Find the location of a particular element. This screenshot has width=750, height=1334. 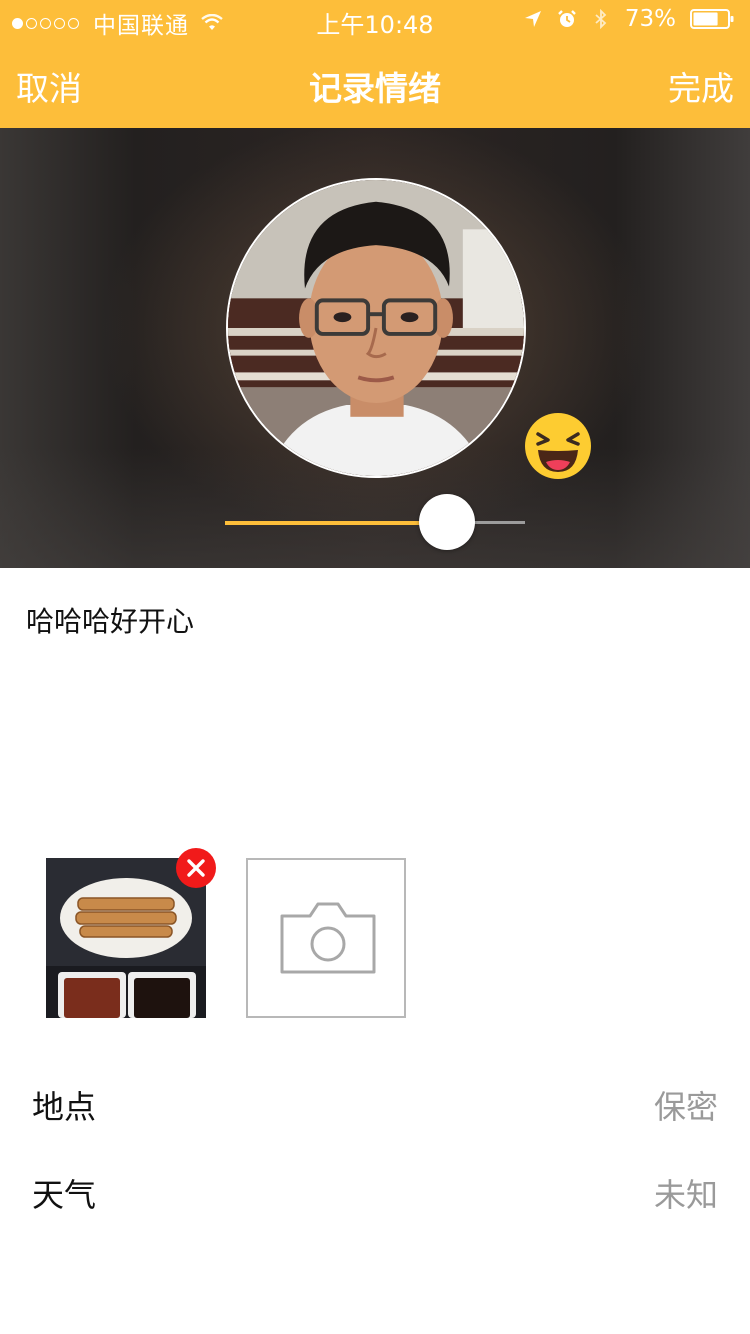

location-value: 保密 is located at coordinates (686, 1105).